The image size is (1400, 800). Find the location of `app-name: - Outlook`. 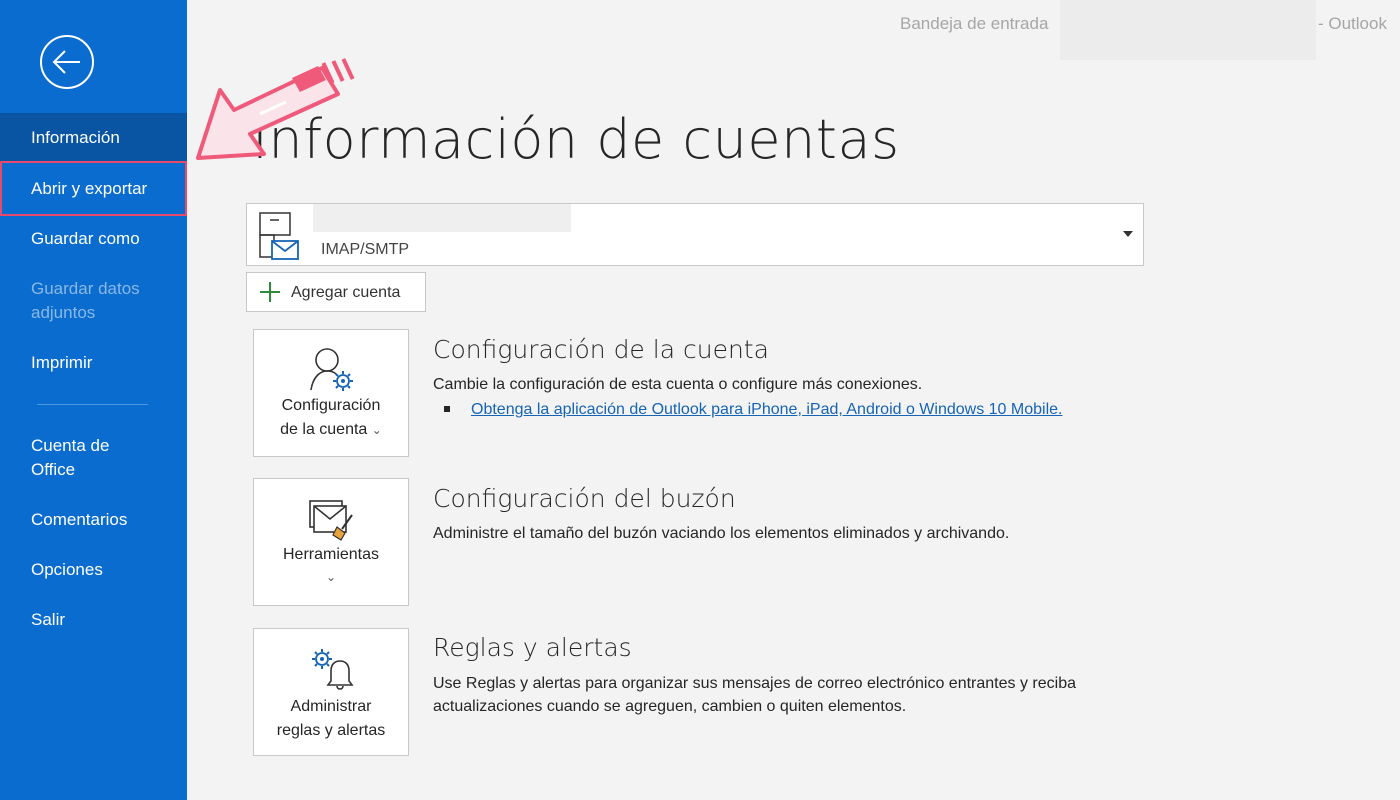

app-name: - Outlook is located at coordinates (1352, 23).